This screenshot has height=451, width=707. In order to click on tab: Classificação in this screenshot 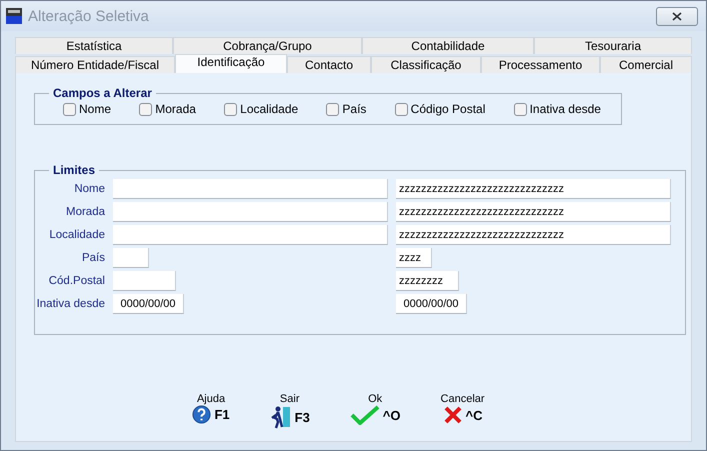, I will do `click(426, 64)`.